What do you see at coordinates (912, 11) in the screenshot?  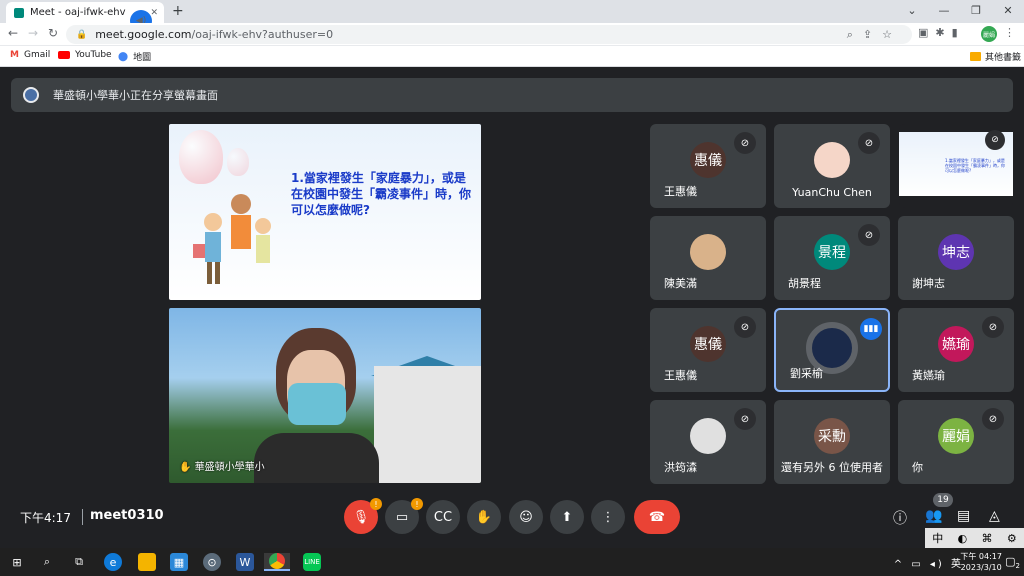 I see `tab-search-icon: ⌄` at bounding box center [912, 11].